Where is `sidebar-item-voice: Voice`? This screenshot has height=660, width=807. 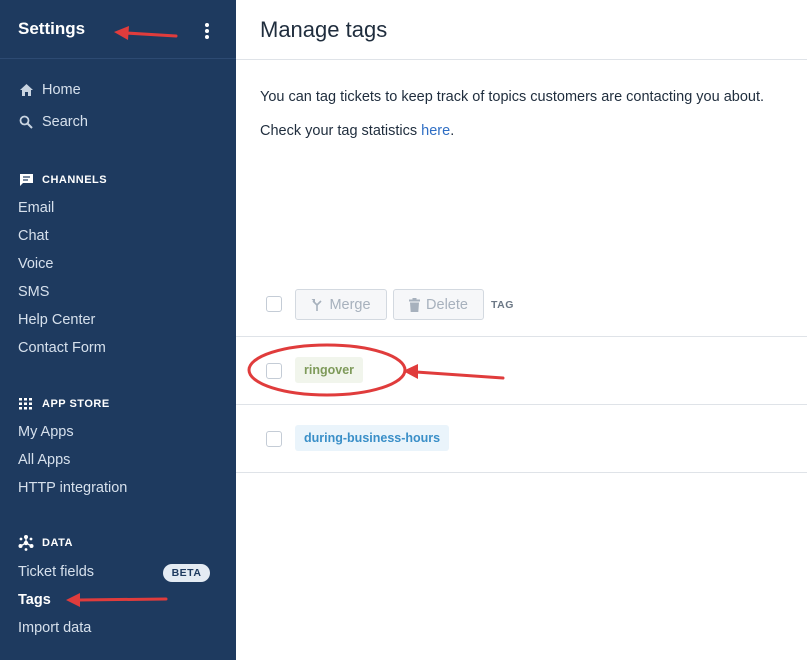
sidebar-item-voice: Voice is located at coordinates (35, 264).